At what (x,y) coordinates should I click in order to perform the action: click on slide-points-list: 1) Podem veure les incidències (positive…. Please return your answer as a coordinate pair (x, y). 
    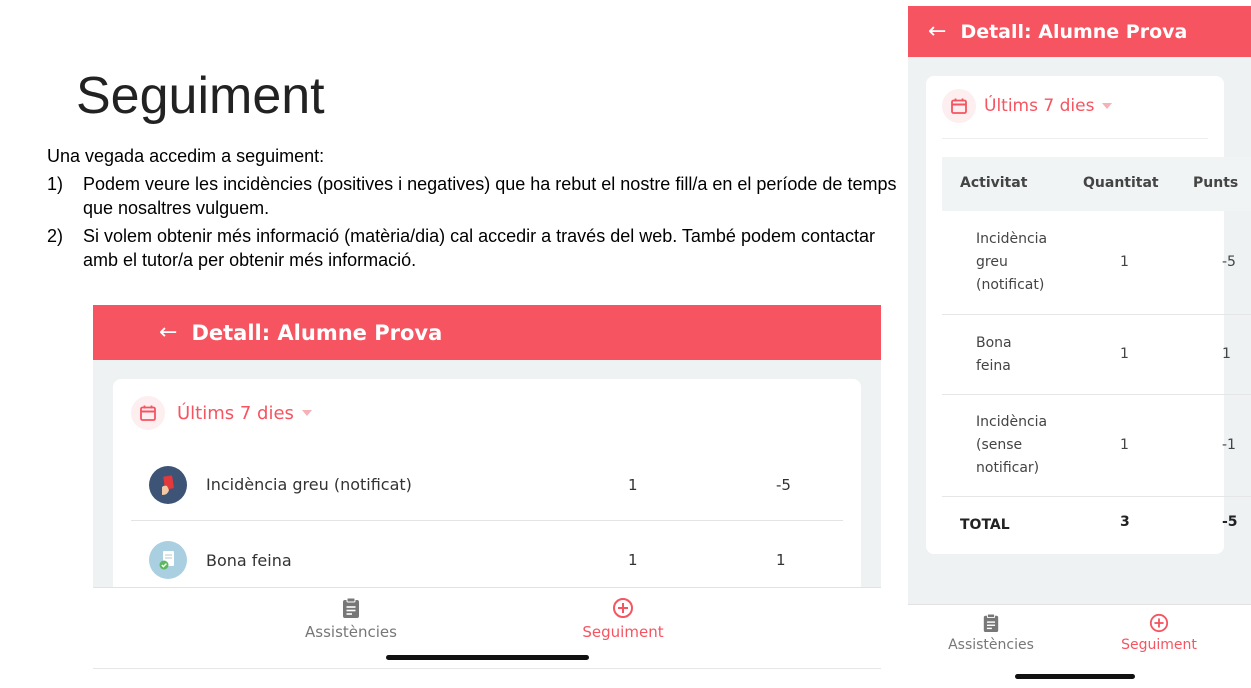
    Looking at the image, I should click on (472, 224).